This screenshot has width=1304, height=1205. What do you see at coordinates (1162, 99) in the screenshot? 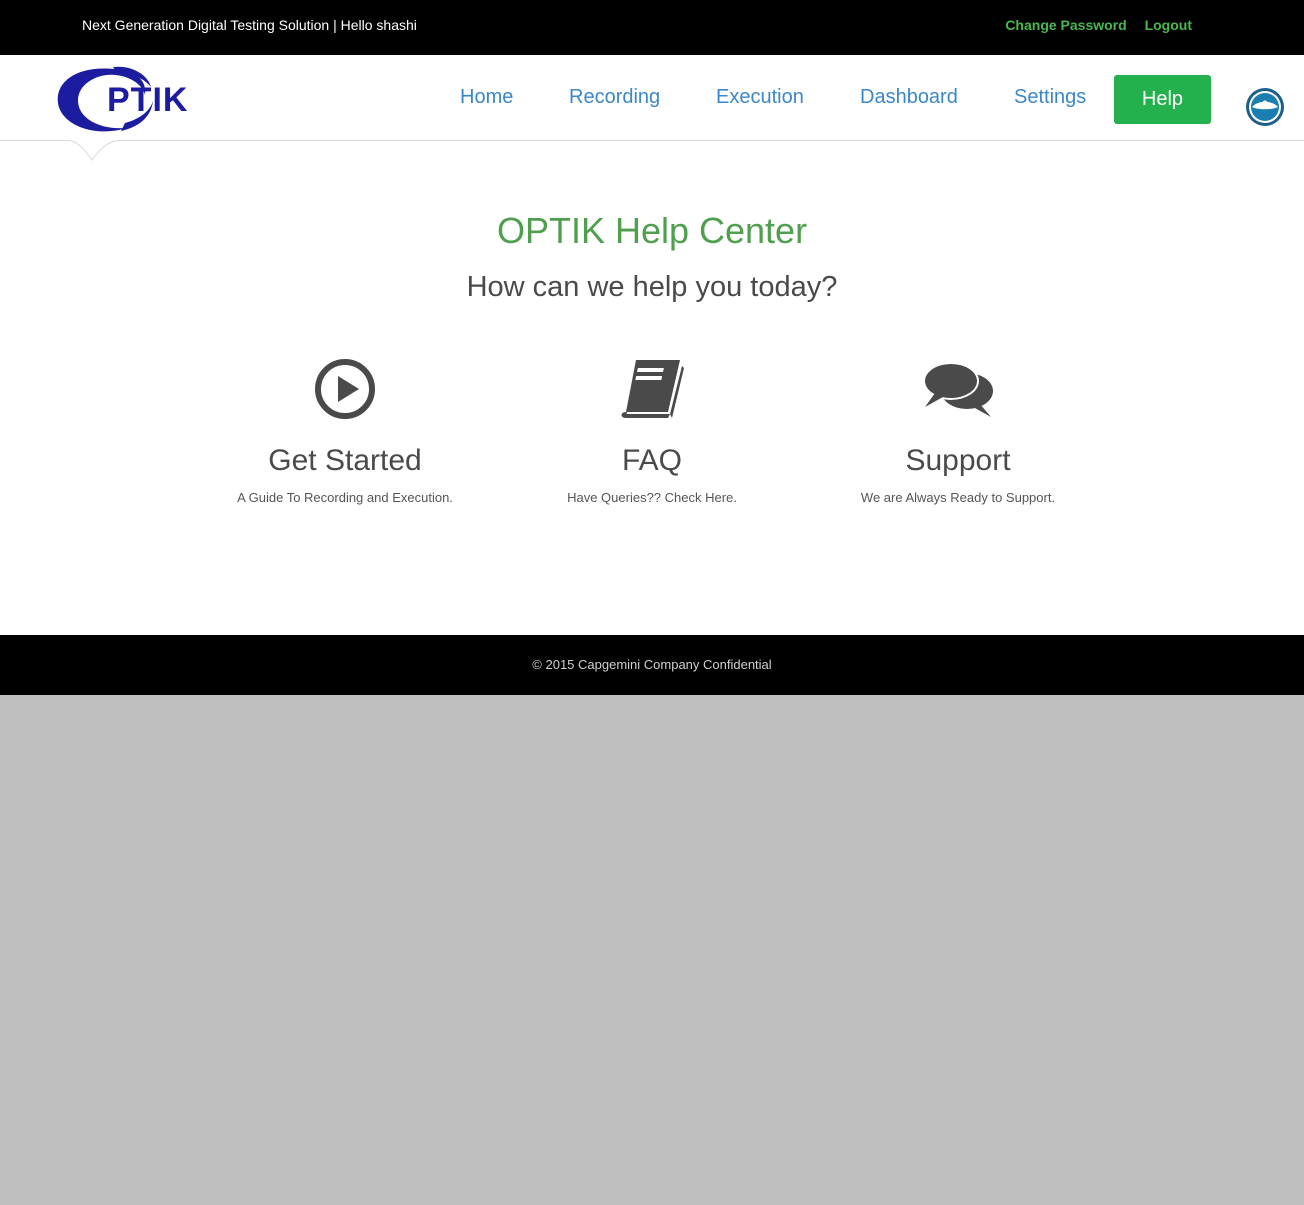
I see `nav-help-button: Help` at bounding box center [1162, 99].